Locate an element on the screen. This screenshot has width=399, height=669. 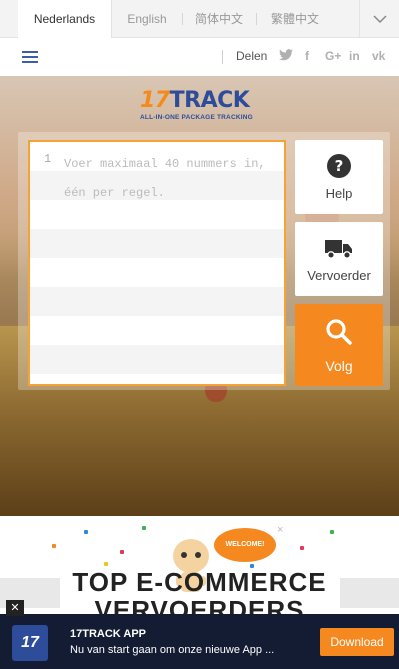
app-icon: 17 is located at coordinates (30, 643).